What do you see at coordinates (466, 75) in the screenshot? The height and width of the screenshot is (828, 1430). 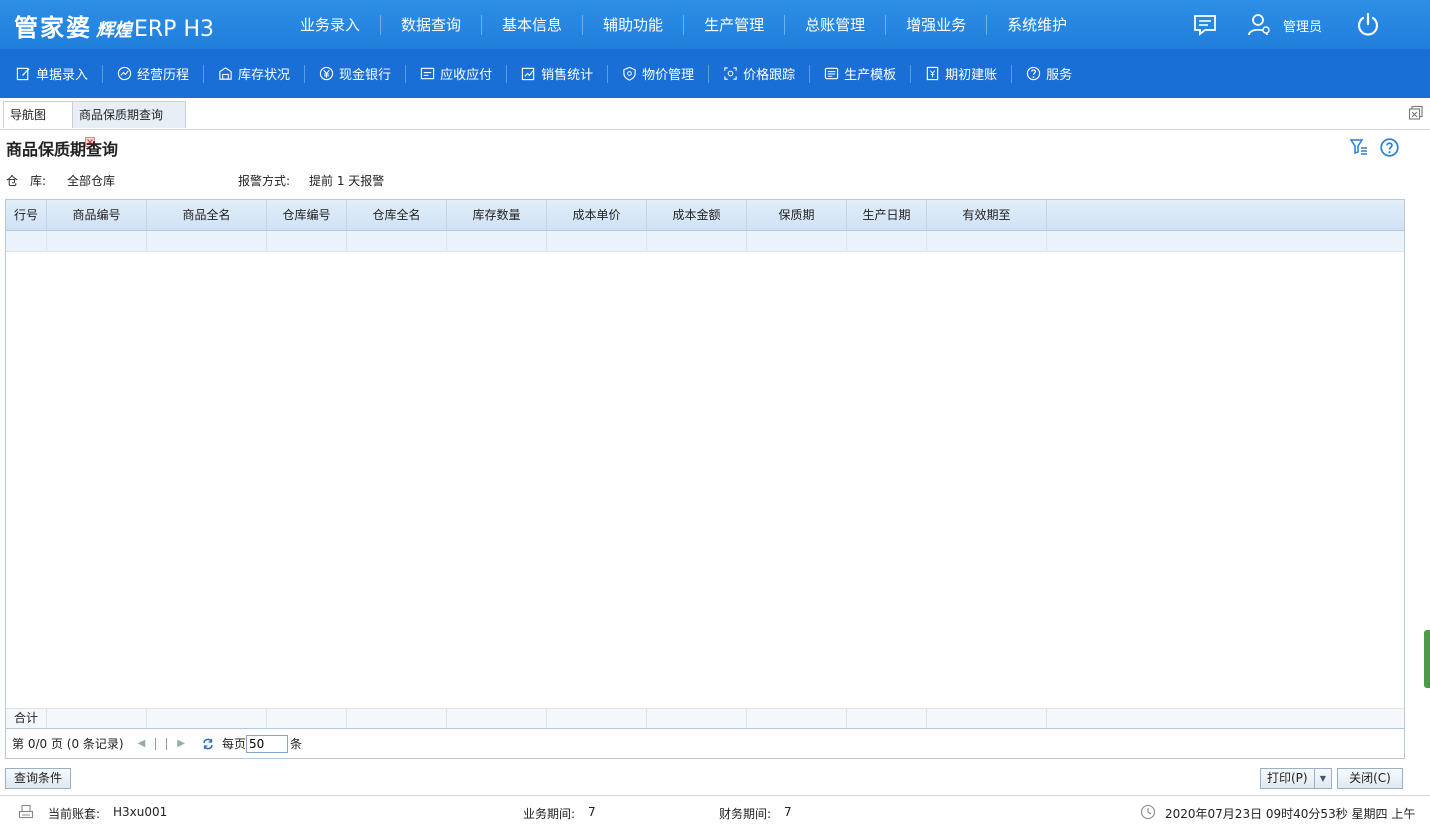 I see `tool-label: 应收应付` at bounding box center [466, 75].